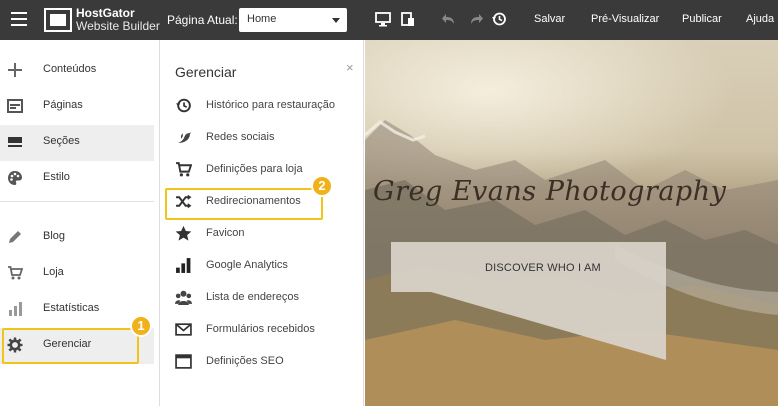  What do you see at coordinates (15, 142) in the screenshot?
I see `sections-icon` at bounding box center [15, 142].